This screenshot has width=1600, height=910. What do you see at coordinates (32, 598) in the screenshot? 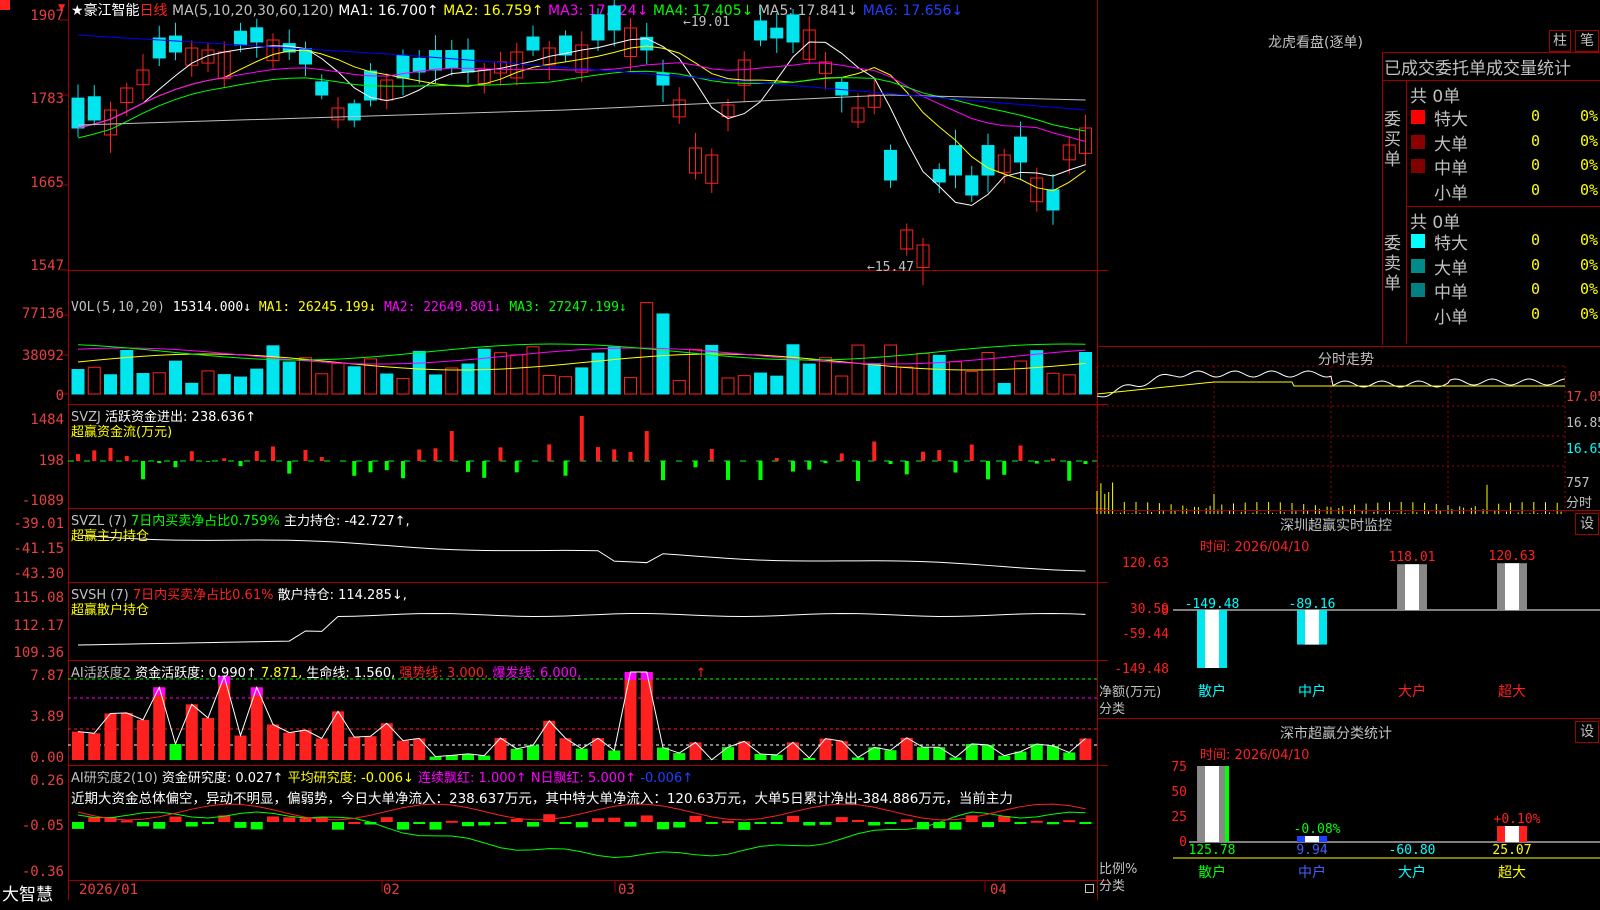
I see `svsh-y-label: 115.08` at bounding box center [32, 598].